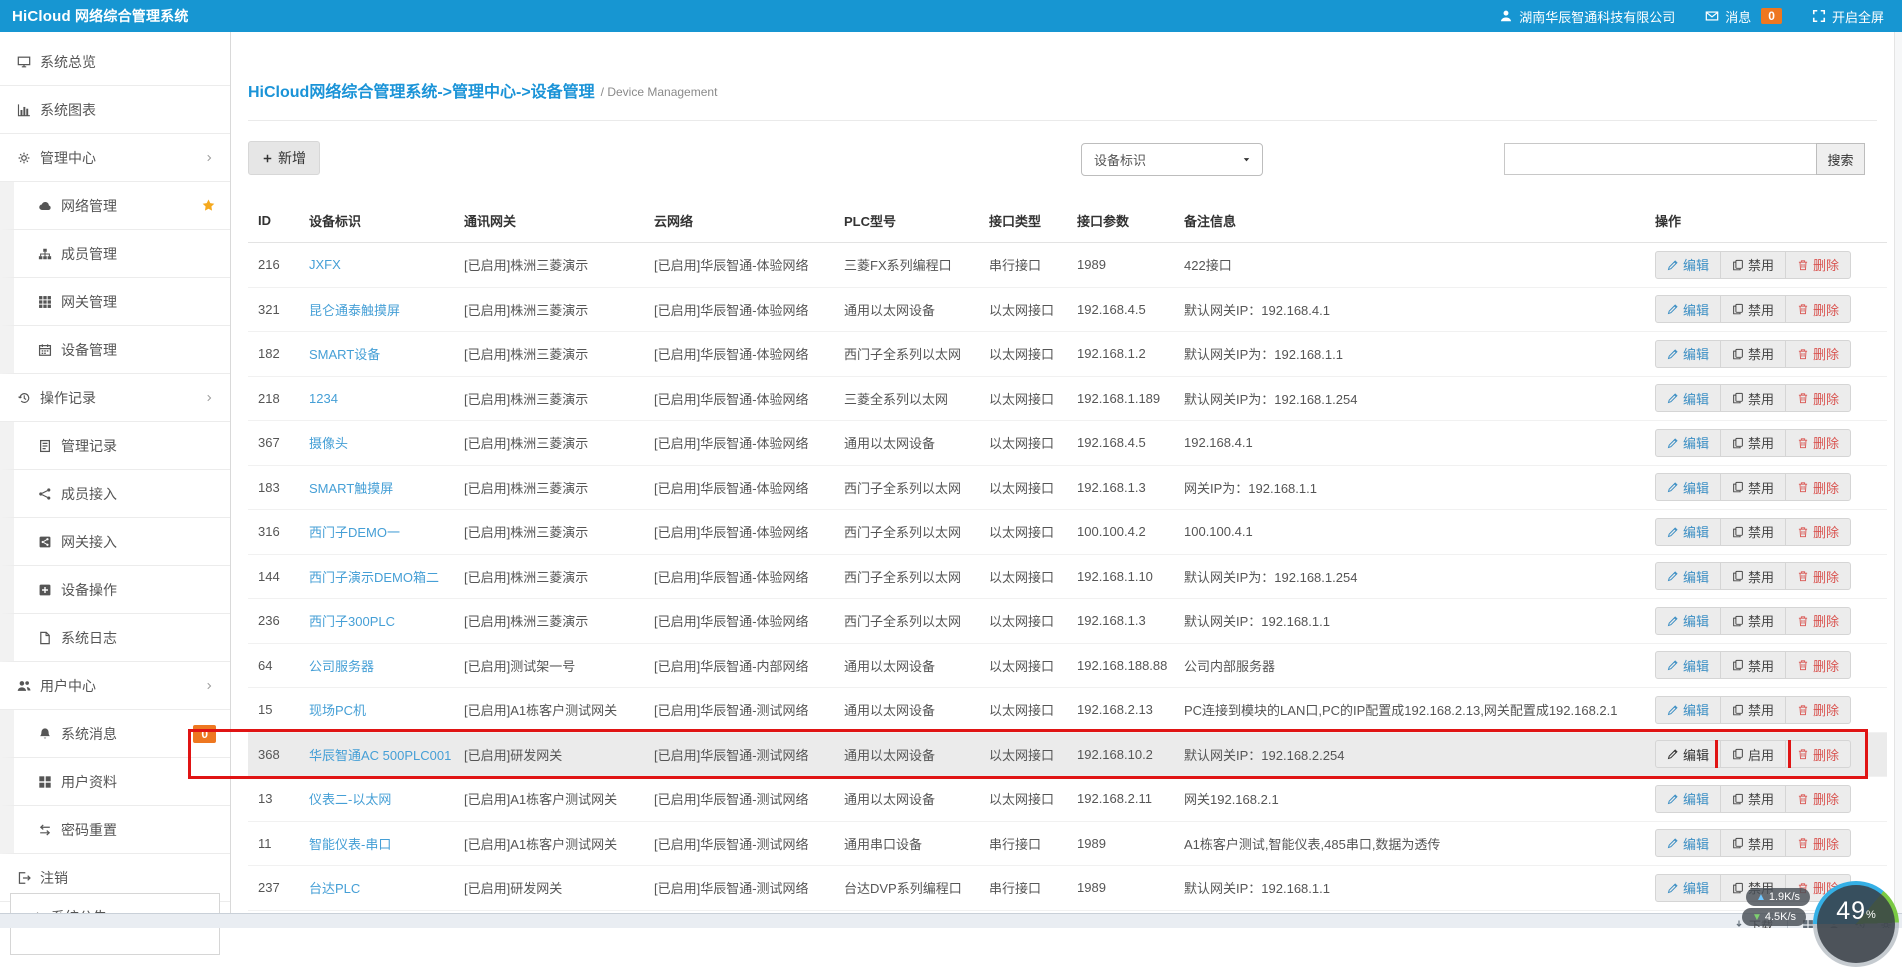 The height and width of the screenshot is (967, 1902). Describe the element at coordinates (344, 354) in the screenshot. I see `device-name-link: SMART设备` at that location.